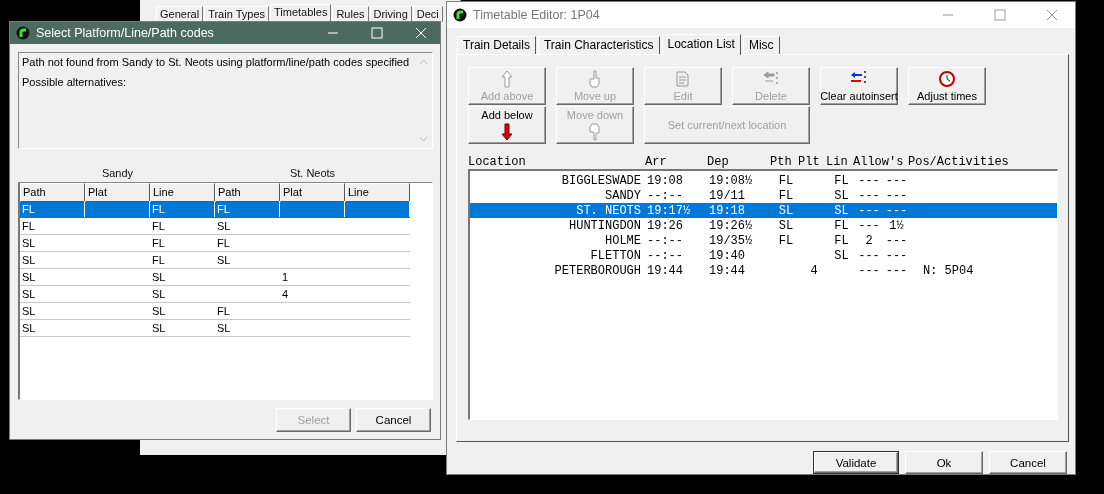 The width and height of the screenshot is (1104, 494). I want to click on message-text: Path not found from Sandy to St. Neots using platform/line/path codes specified, so click(216, 62).